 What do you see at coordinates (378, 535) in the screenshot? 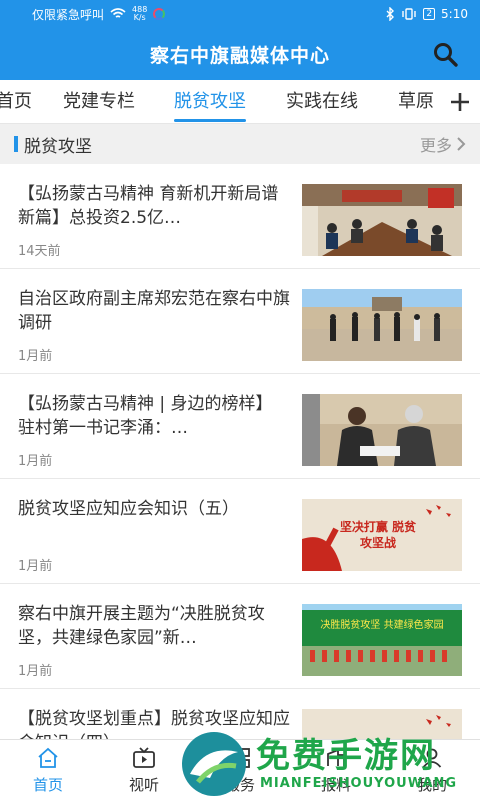
I see `poster-text: 坚决打赢 脱贫攻坚战` at bounding box center [378, 535].